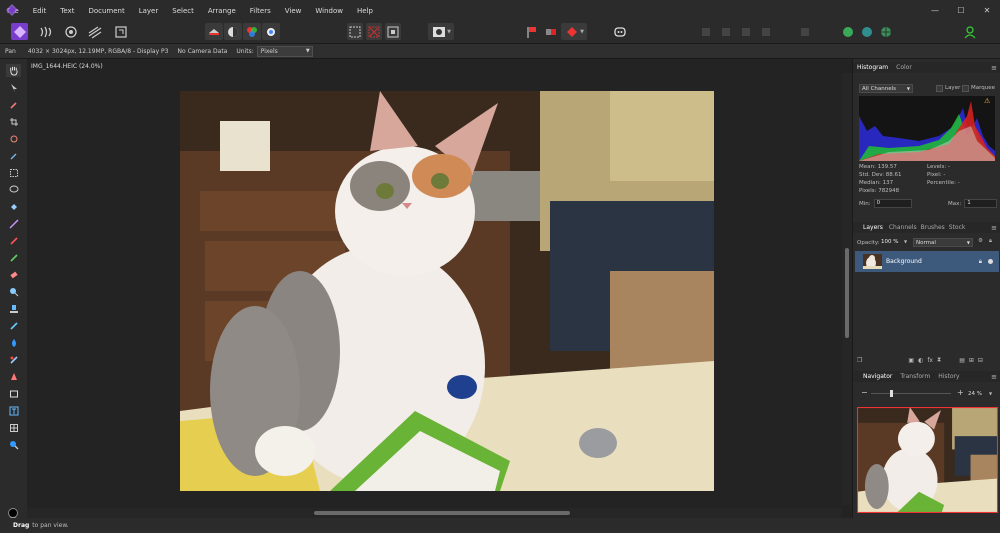 This screenshot has width=1000, height=533. I want to click on delete-layer-icon: ⊟, so click(980, 360).